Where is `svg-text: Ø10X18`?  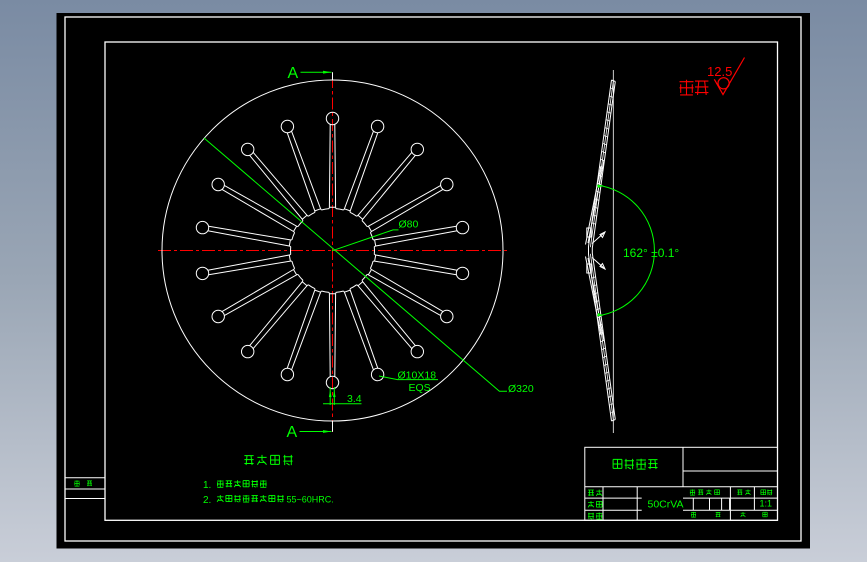
svg-text: Ø10X18 is located at coordinates (417, 376).